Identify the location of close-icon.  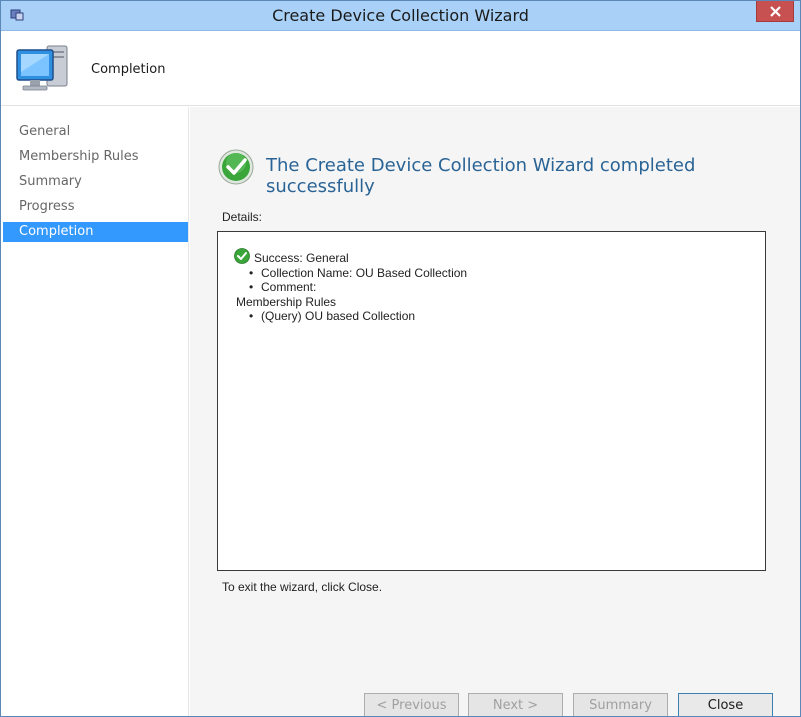
(775, 11).